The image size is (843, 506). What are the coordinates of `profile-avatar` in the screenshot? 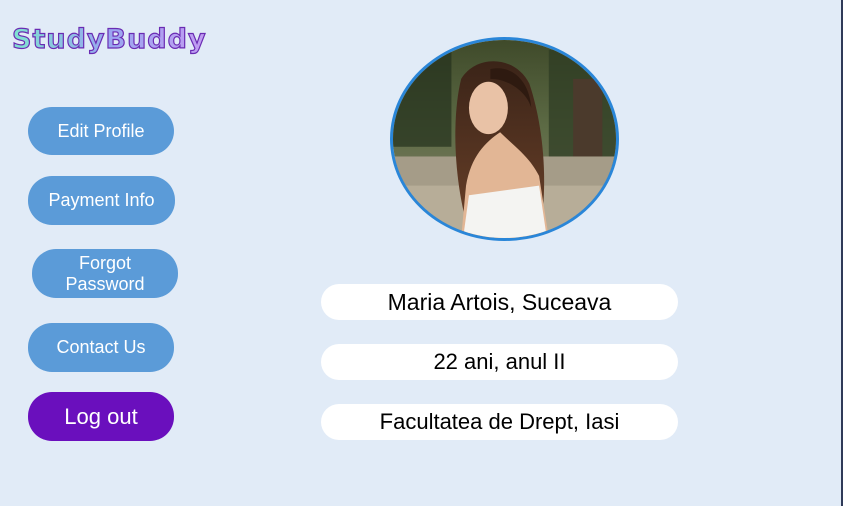 It's located at (504, 139).